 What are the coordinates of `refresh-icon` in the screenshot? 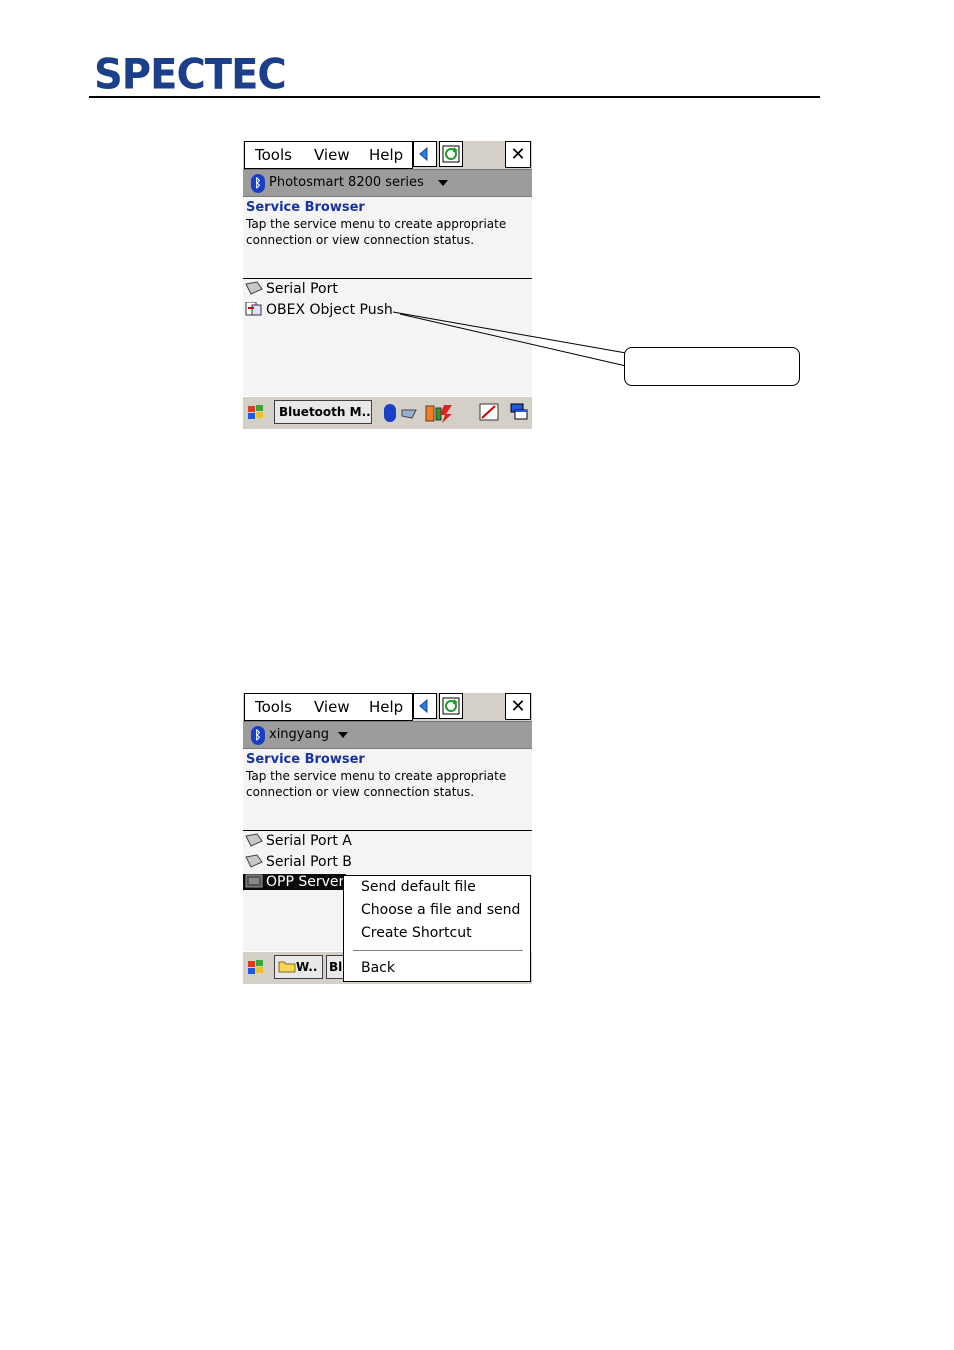 It's located at (451, 706).